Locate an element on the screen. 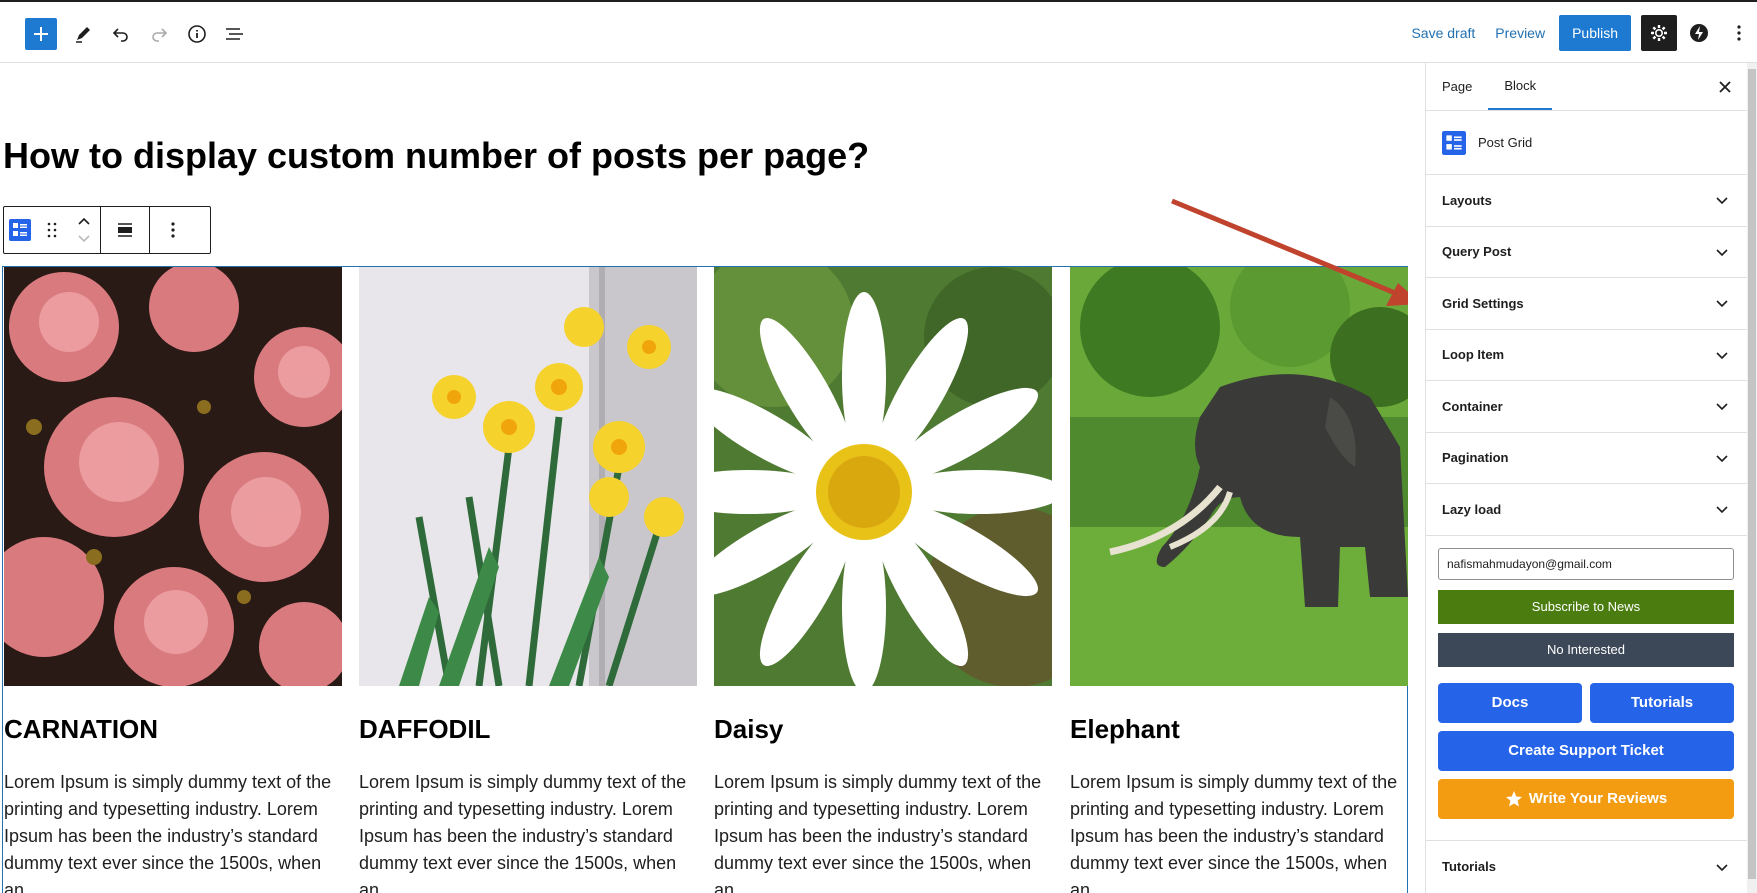  chevron-up-down-icon is located at coordinates (84, 230).